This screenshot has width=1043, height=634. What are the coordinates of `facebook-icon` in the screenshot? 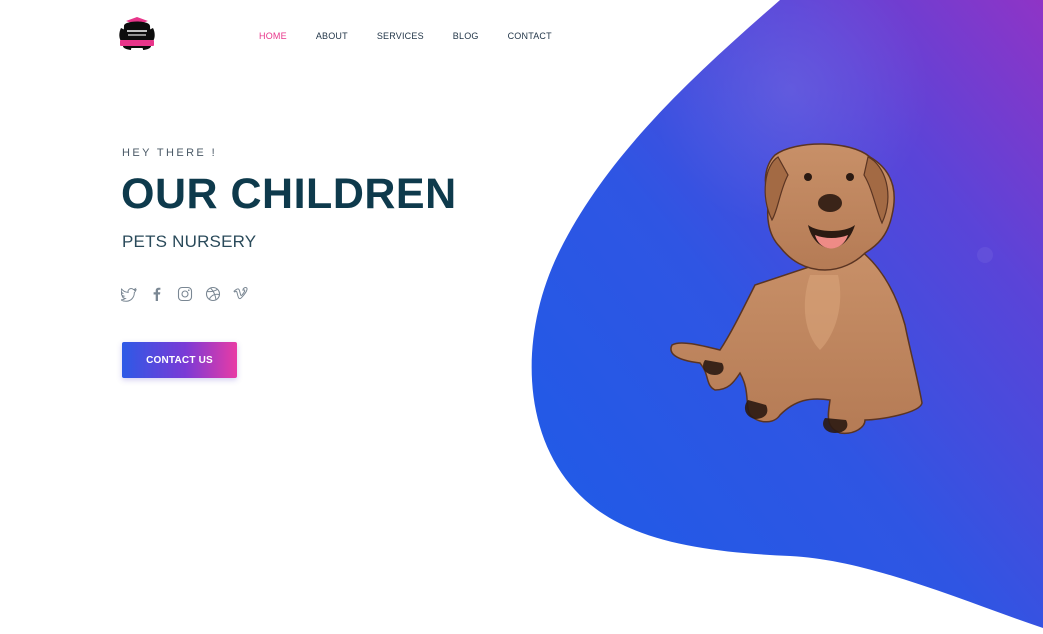 It's located at (157, 294).